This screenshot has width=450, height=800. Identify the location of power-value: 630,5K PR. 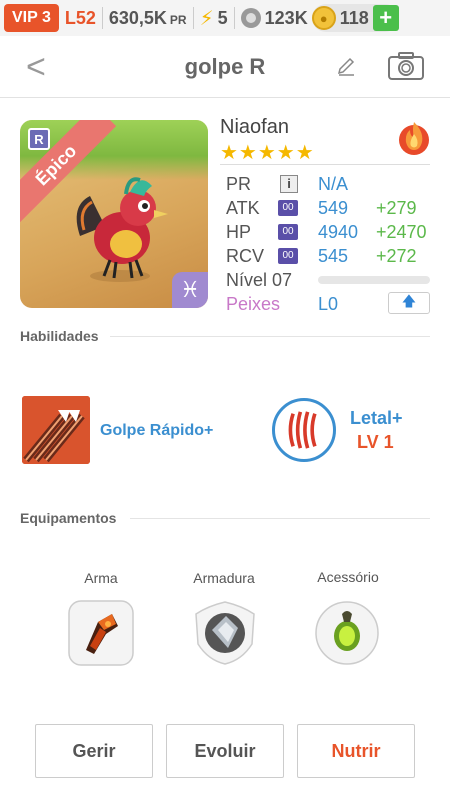
(148, 18).